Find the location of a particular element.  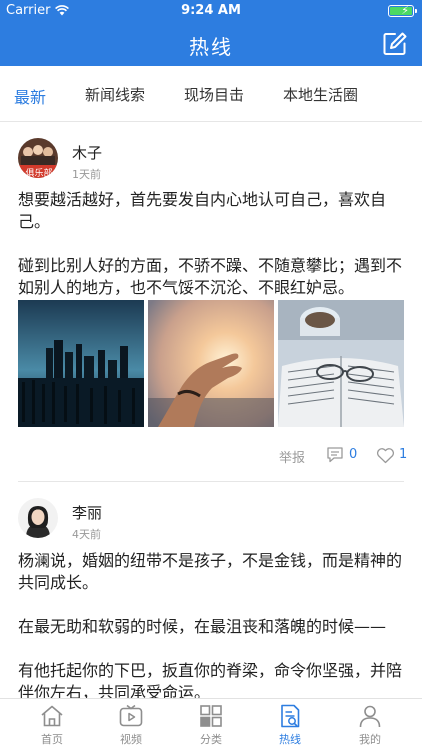

author-name: 李丽 is located at coordinates (87, 512).